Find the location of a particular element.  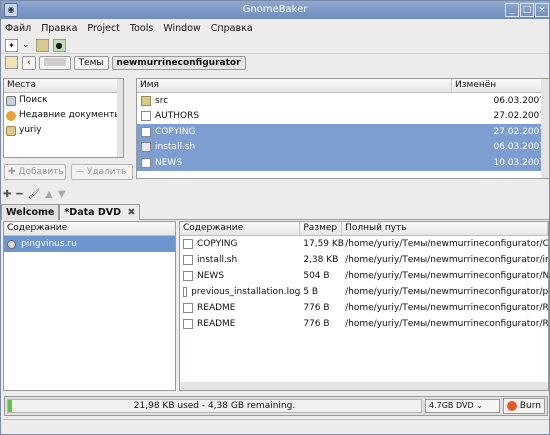

tab-welcome: Welcome is located at coordinates (30, 212).